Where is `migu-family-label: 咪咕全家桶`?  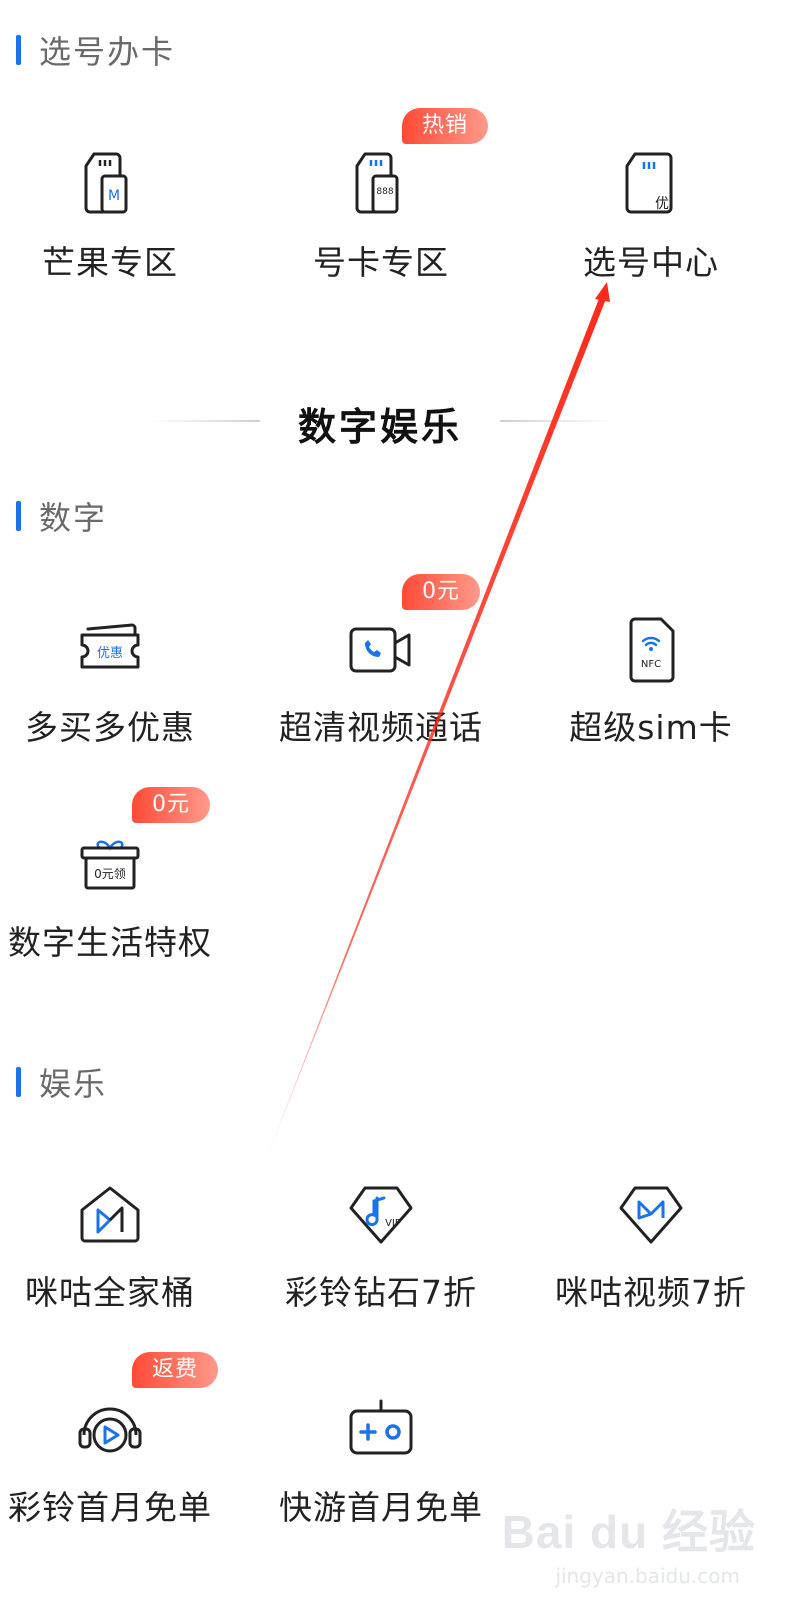 migu-family-label: 咪咕全家桶 is located at coordinates (110, 1292).